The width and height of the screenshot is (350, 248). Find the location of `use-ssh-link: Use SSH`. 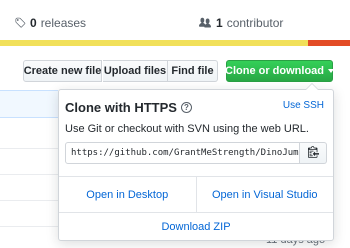

use-ssh-link: Use SSH is located at coordinates (303, 105).